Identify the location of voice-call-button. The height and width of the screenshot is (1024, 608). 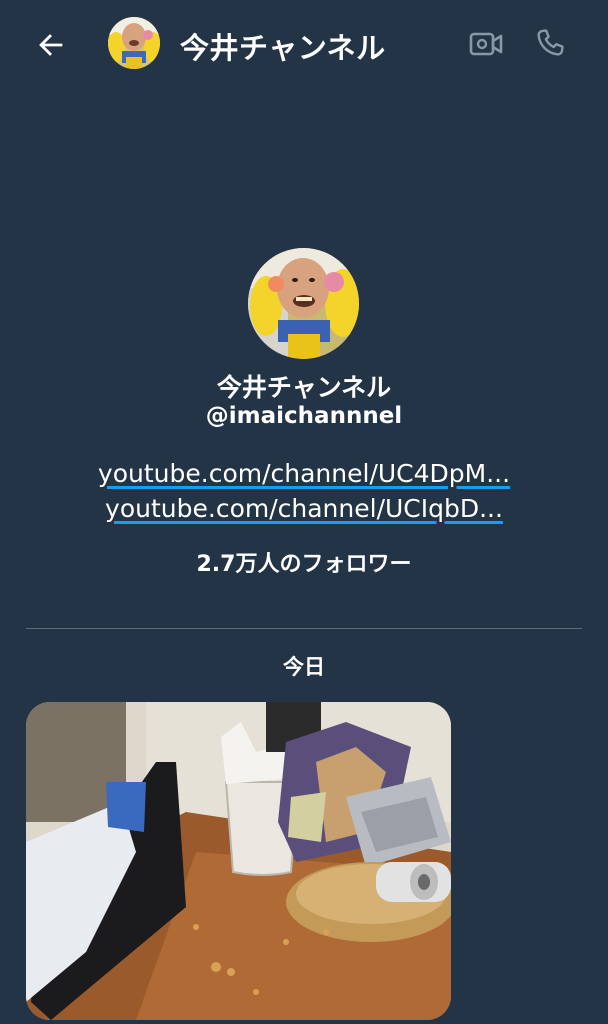
(550, 43).